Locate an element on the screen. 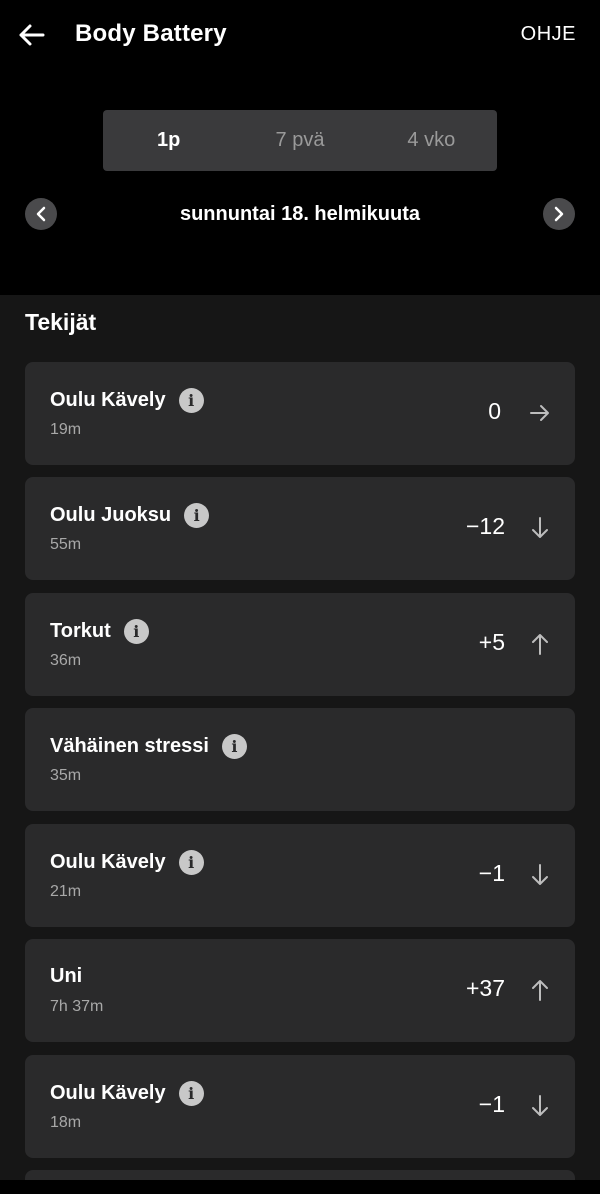 The height and width of the screenshot is (1194, 600). factor-card: Torkut i 36m +5 is located at coordinates (300, 644).